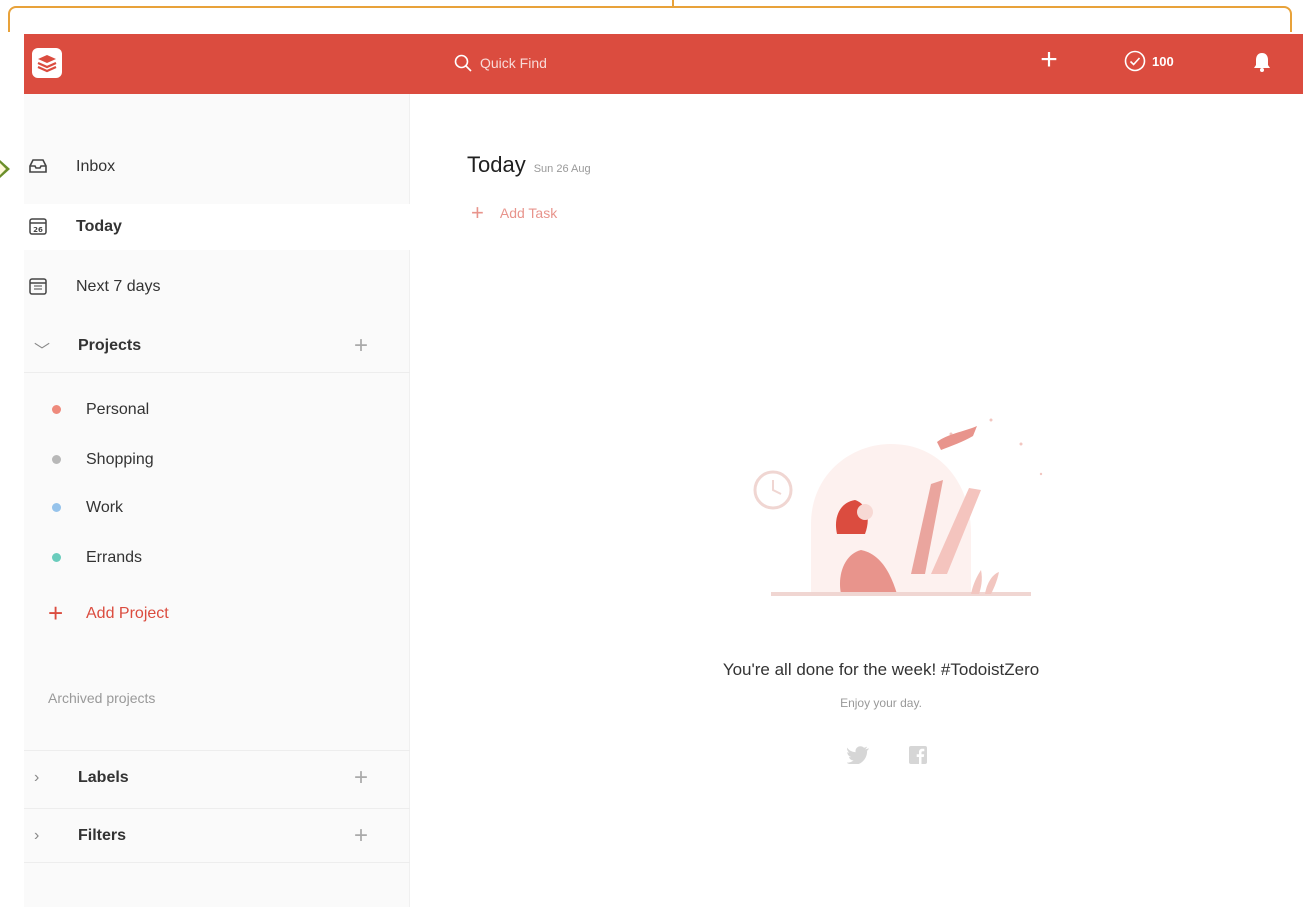  I want to click on calendar-week-icon, so click(38, 286).